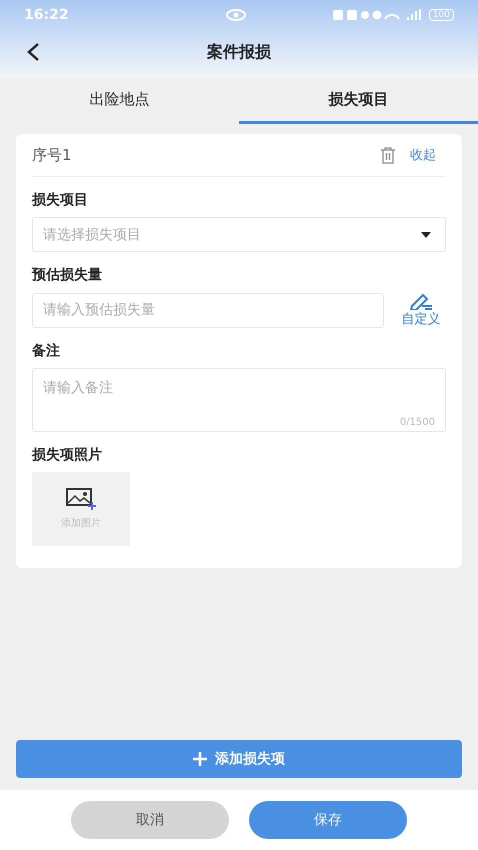  What do you see at coordinates (200, 759) in the screenshot?
I see `plus-icon` at bounding box center [200, 759].